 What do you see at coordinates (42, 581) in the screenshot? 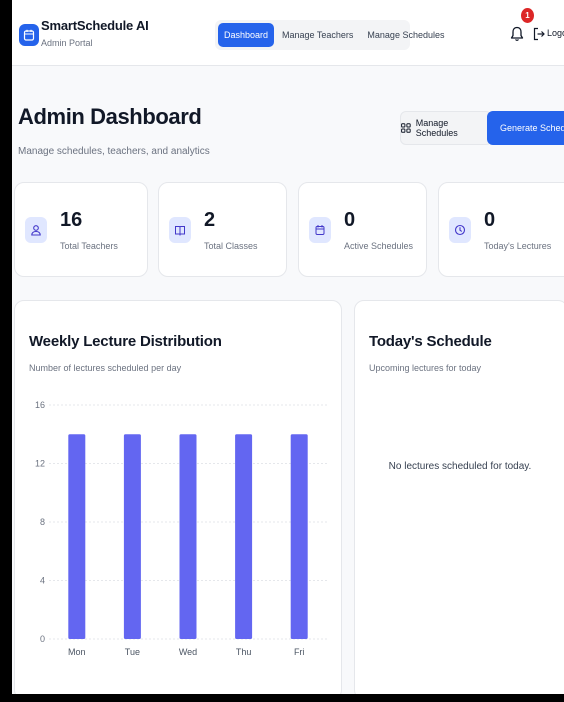
I see `y-tick-label: 4` at bounding box center [42, 581].